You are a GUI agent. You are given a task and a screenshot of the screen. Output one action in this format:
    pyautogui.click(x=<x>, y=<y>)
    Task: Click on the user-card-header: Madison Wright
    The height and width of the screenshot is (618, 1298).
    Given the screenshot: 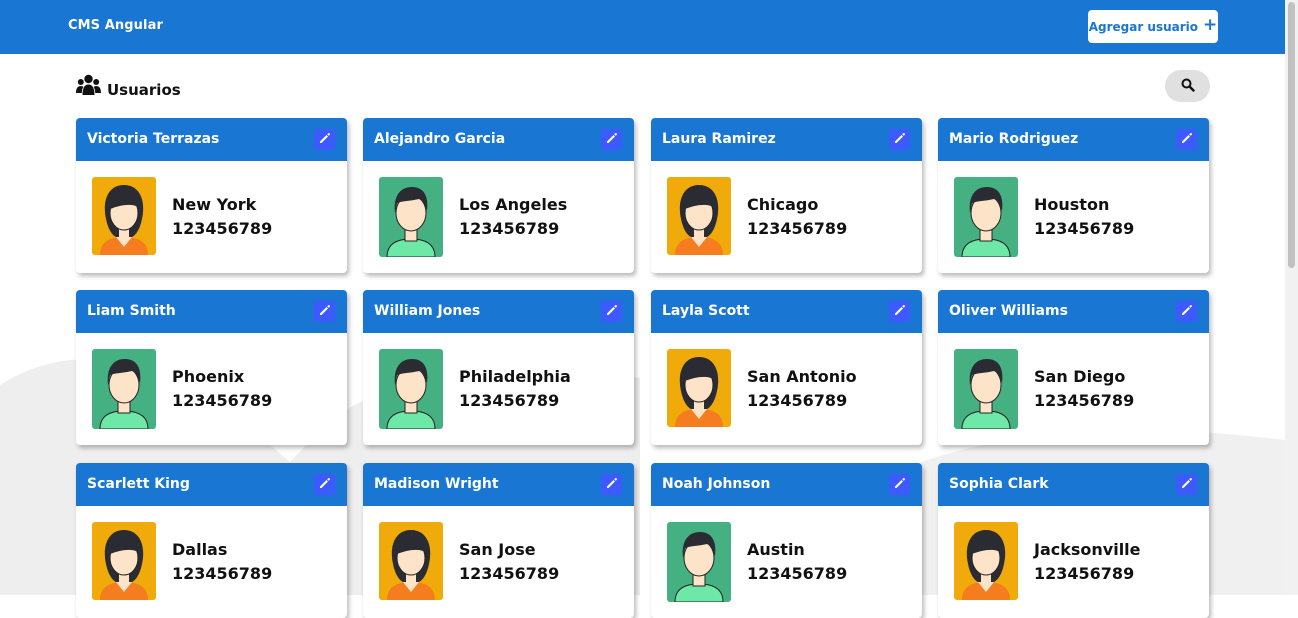 What is the action you would take?
    pyautogui.click(x=498, y=484)
    